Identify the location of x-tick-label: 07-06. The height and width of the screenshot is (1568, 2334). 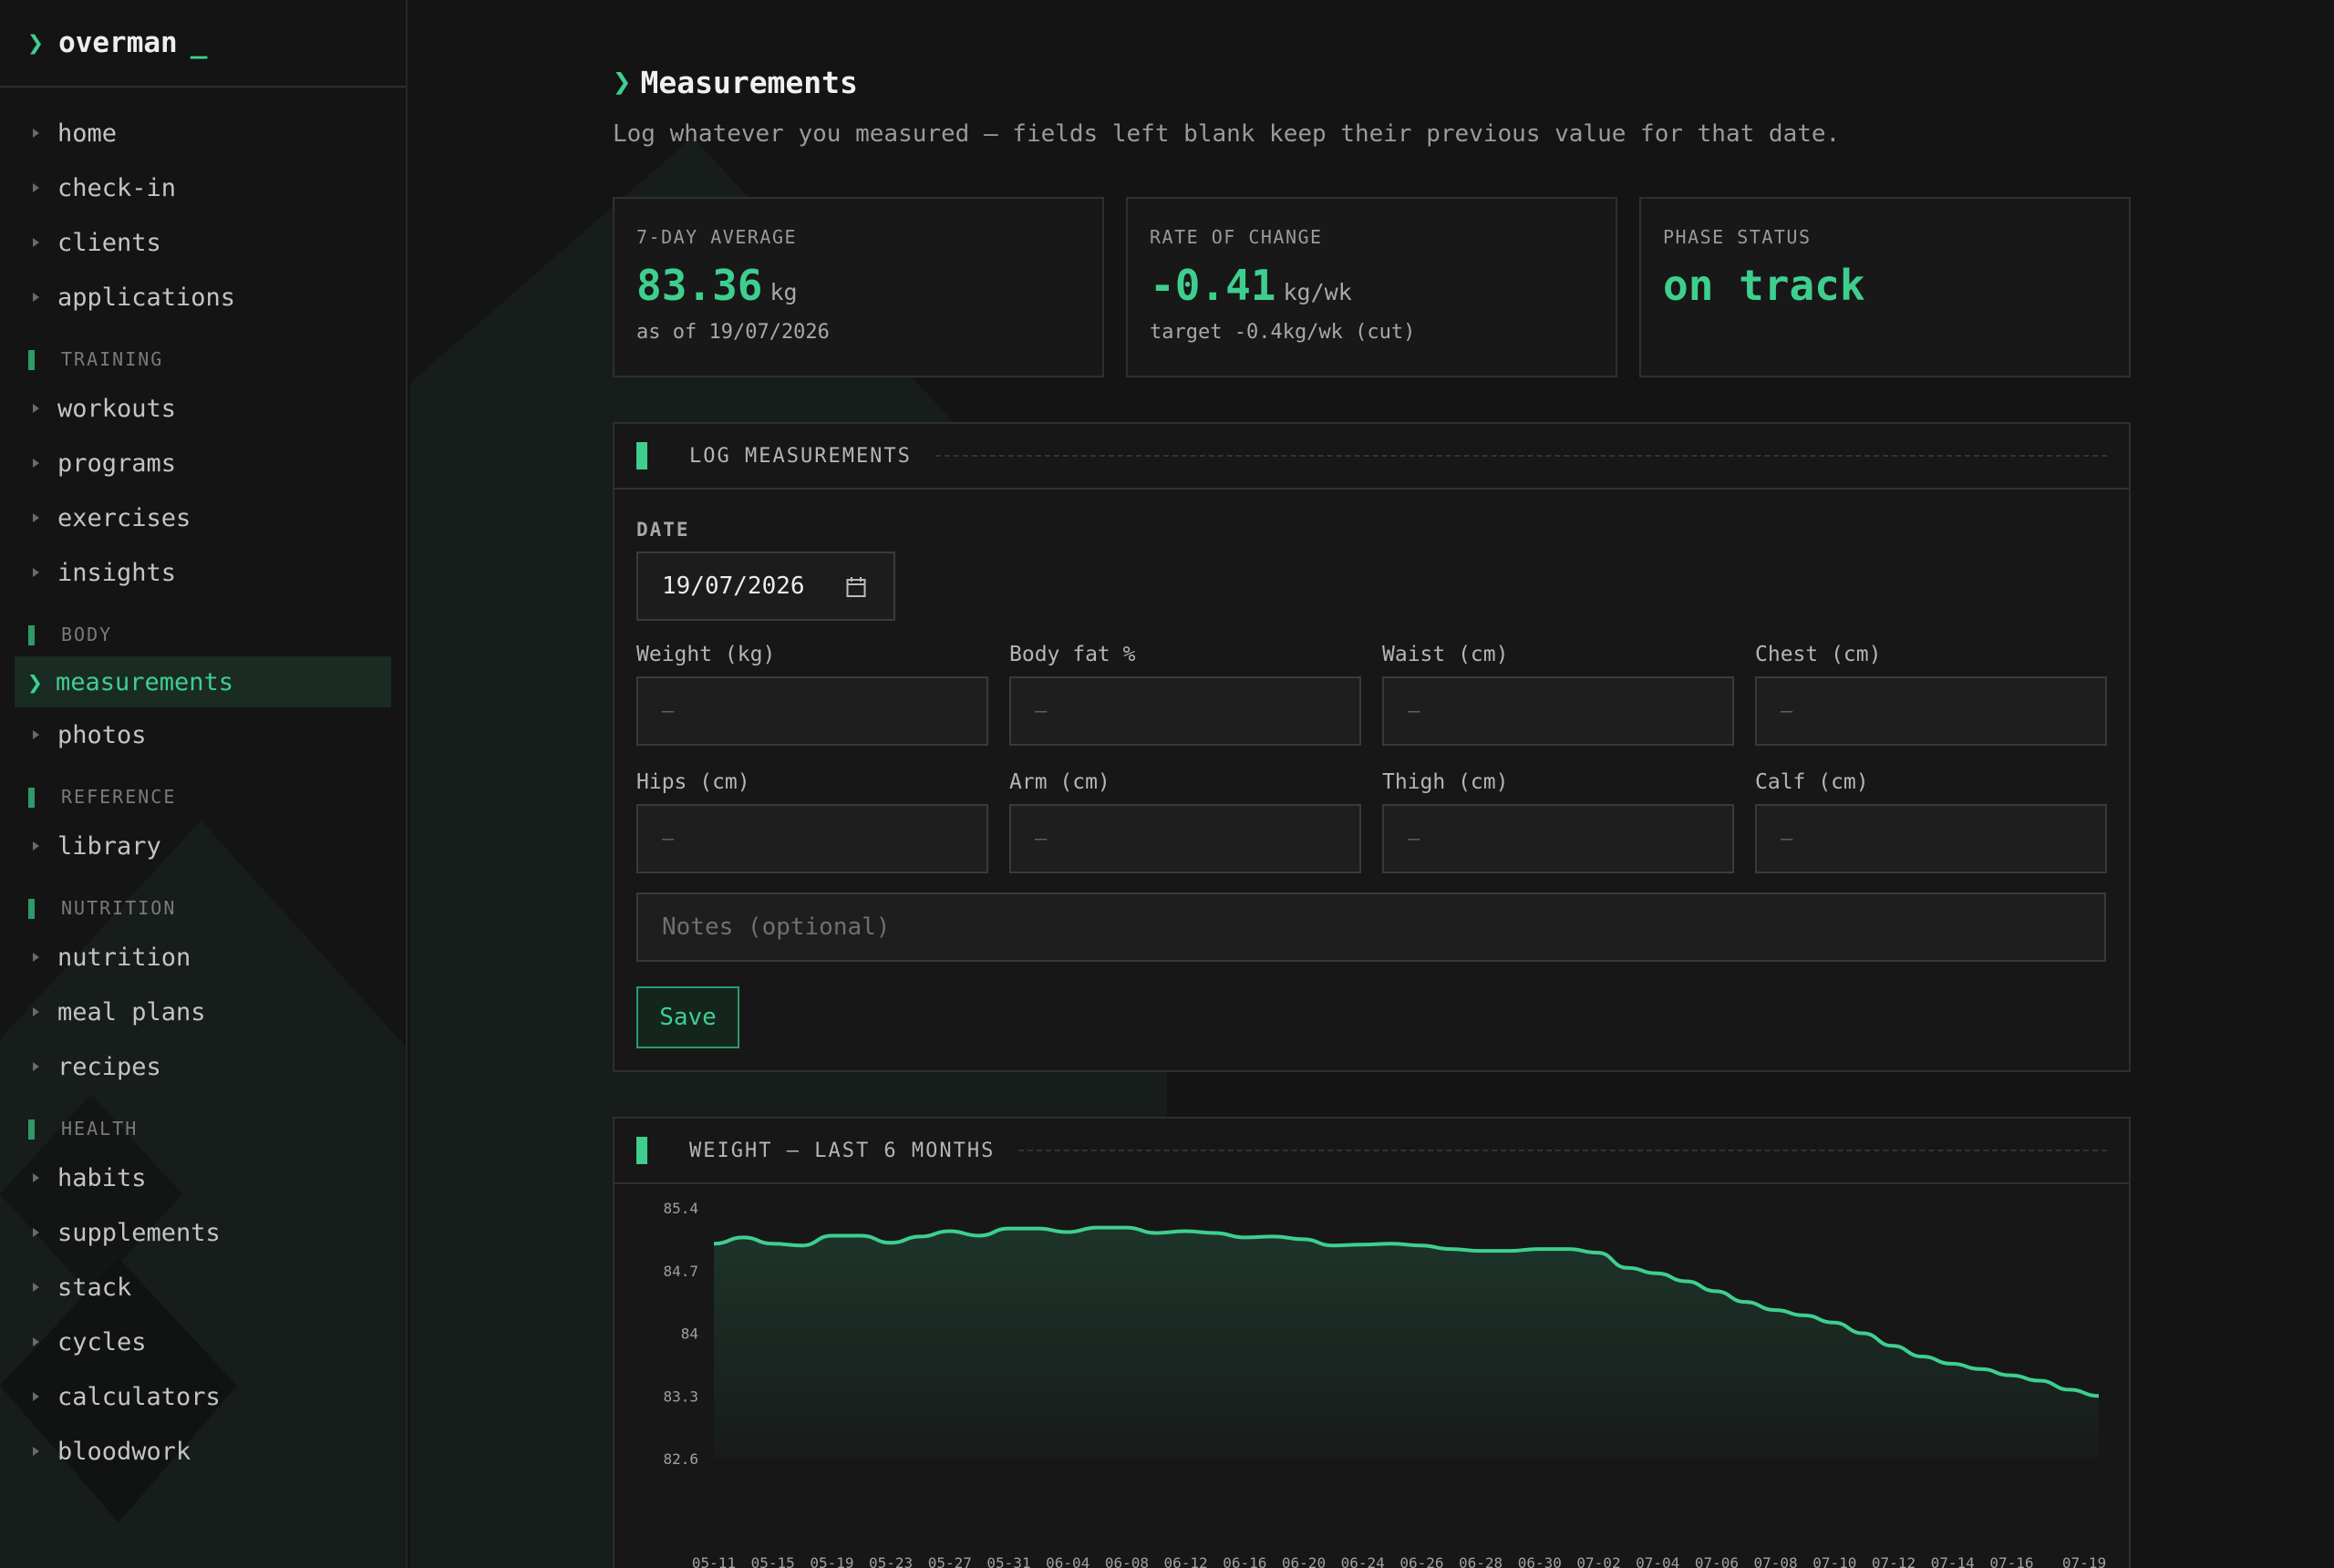
(1717, 1561).